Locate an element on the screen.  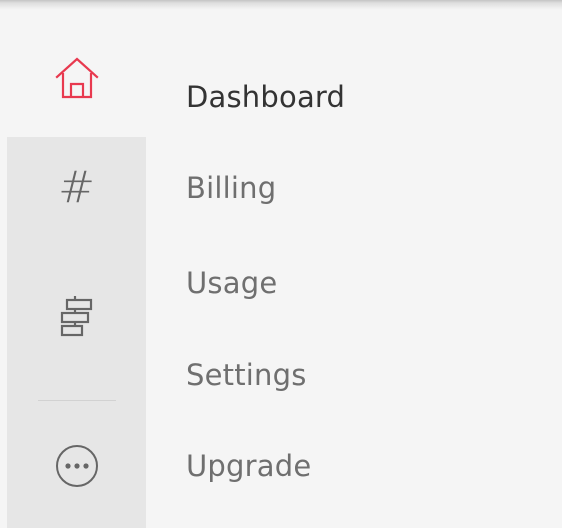
menu-item-billing: Billing is located at coordinates (231, 190).